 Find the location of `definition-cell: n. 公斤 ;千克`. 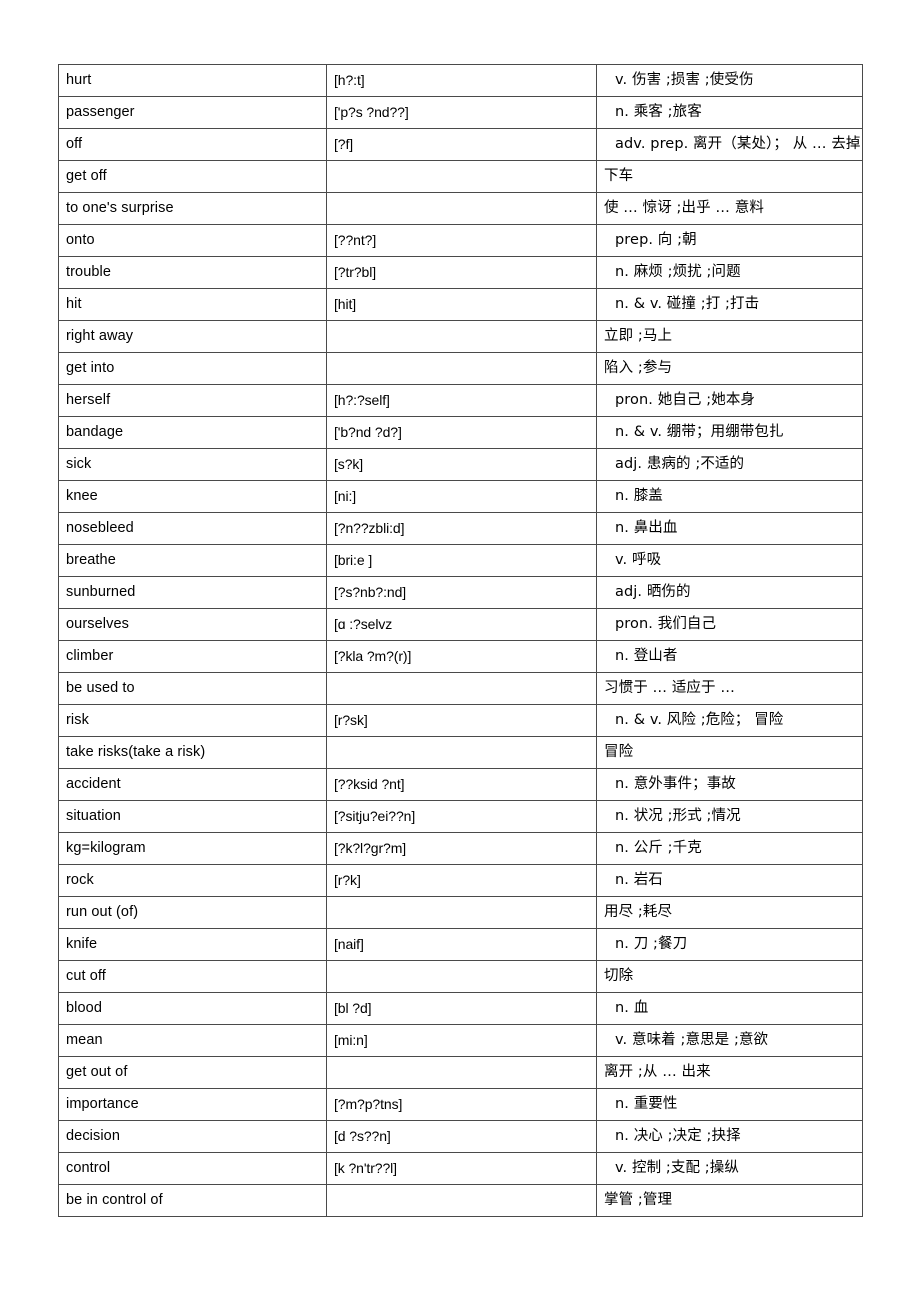

definition-cell: n. 公斤 ;千克 is located at coordinates (729, 848).